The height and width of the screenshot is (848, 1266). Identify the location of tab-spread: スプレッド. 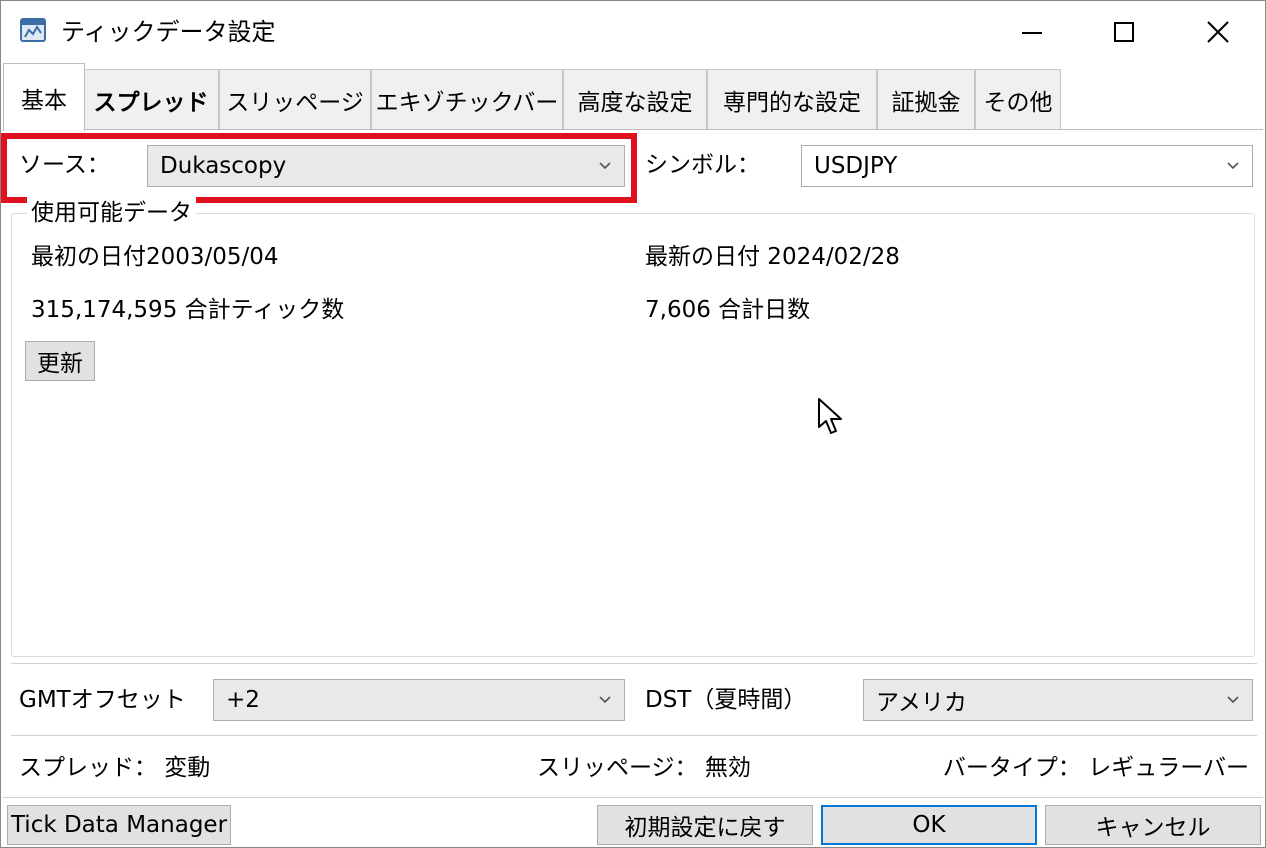
(151, 99).